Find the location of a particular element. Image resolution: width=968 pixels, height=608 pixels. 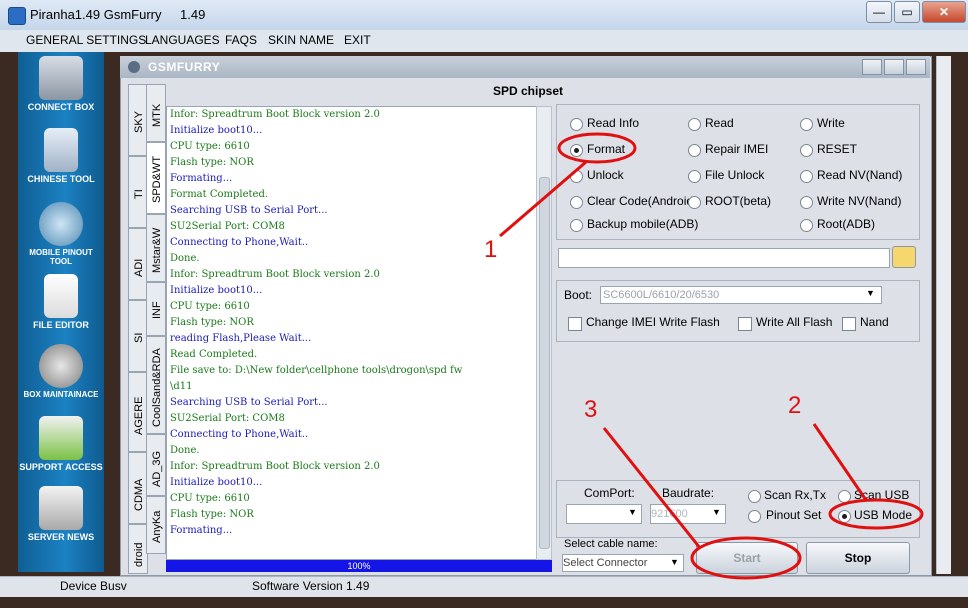

annotation-1: 1 is located at coordinates (491, 249).